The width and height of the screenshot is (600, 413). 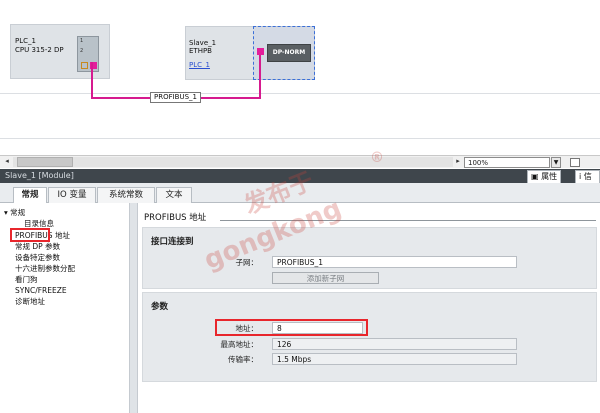 I want to click on scroll-thumb, so click(x=45, y=162).